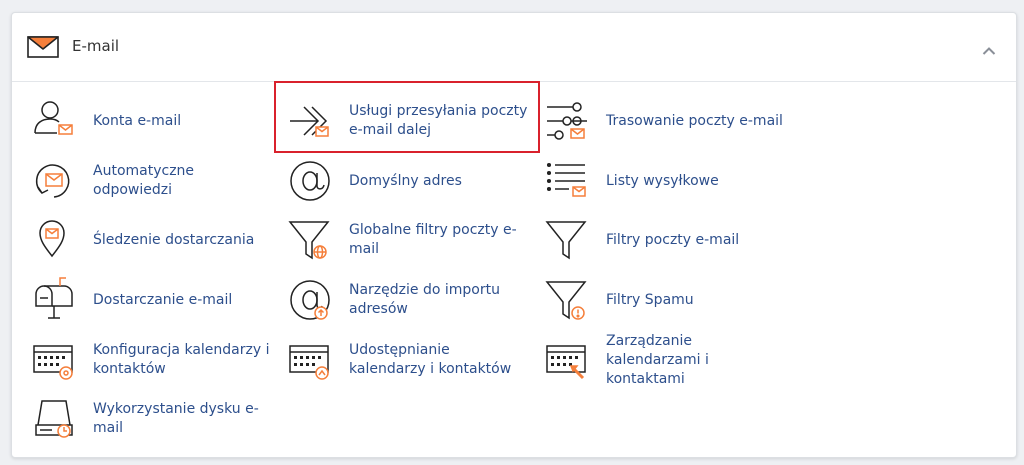  I want to click on tool-track-delivery: Śledzenie dostarczania, so click(145, 240).